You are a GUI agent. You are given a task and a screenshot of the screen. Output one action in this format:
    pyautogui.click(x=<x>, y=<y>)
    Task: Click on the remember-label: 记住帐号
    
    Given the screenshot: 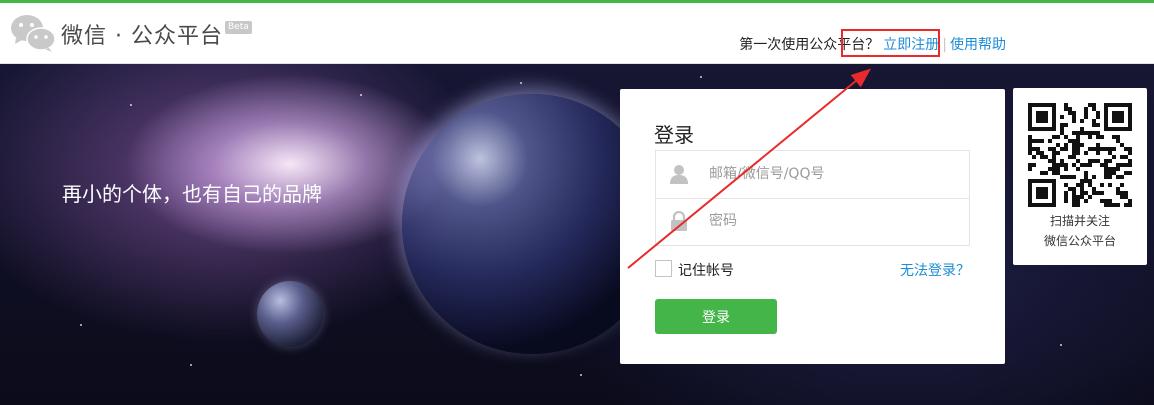 What is the action you would take?
    pyautogui.click(x=706, y=270)
    